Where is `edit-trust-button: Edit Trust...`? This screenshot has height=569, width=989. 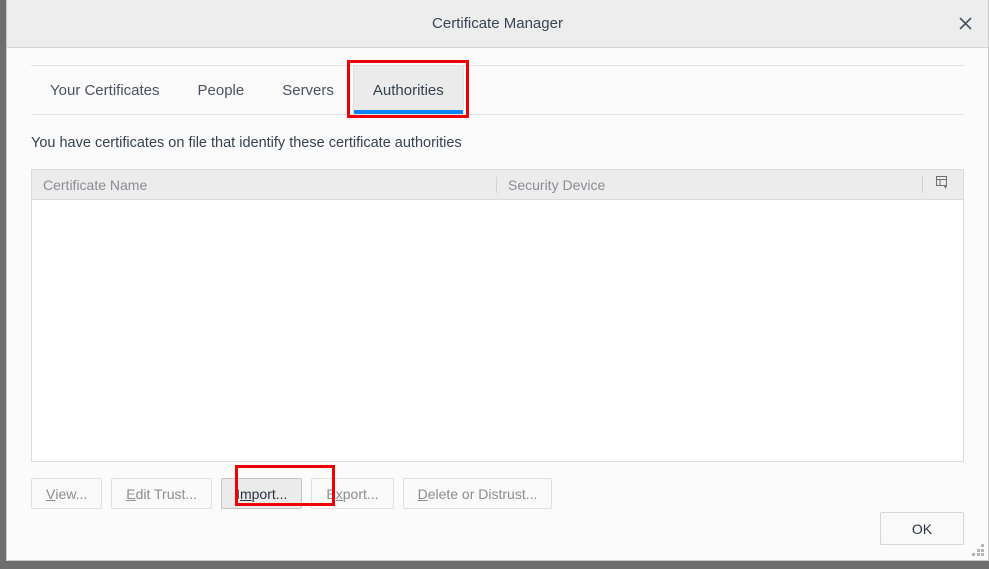 edit-trust-button: Edit Trust... is located at coordinates (162, 493).